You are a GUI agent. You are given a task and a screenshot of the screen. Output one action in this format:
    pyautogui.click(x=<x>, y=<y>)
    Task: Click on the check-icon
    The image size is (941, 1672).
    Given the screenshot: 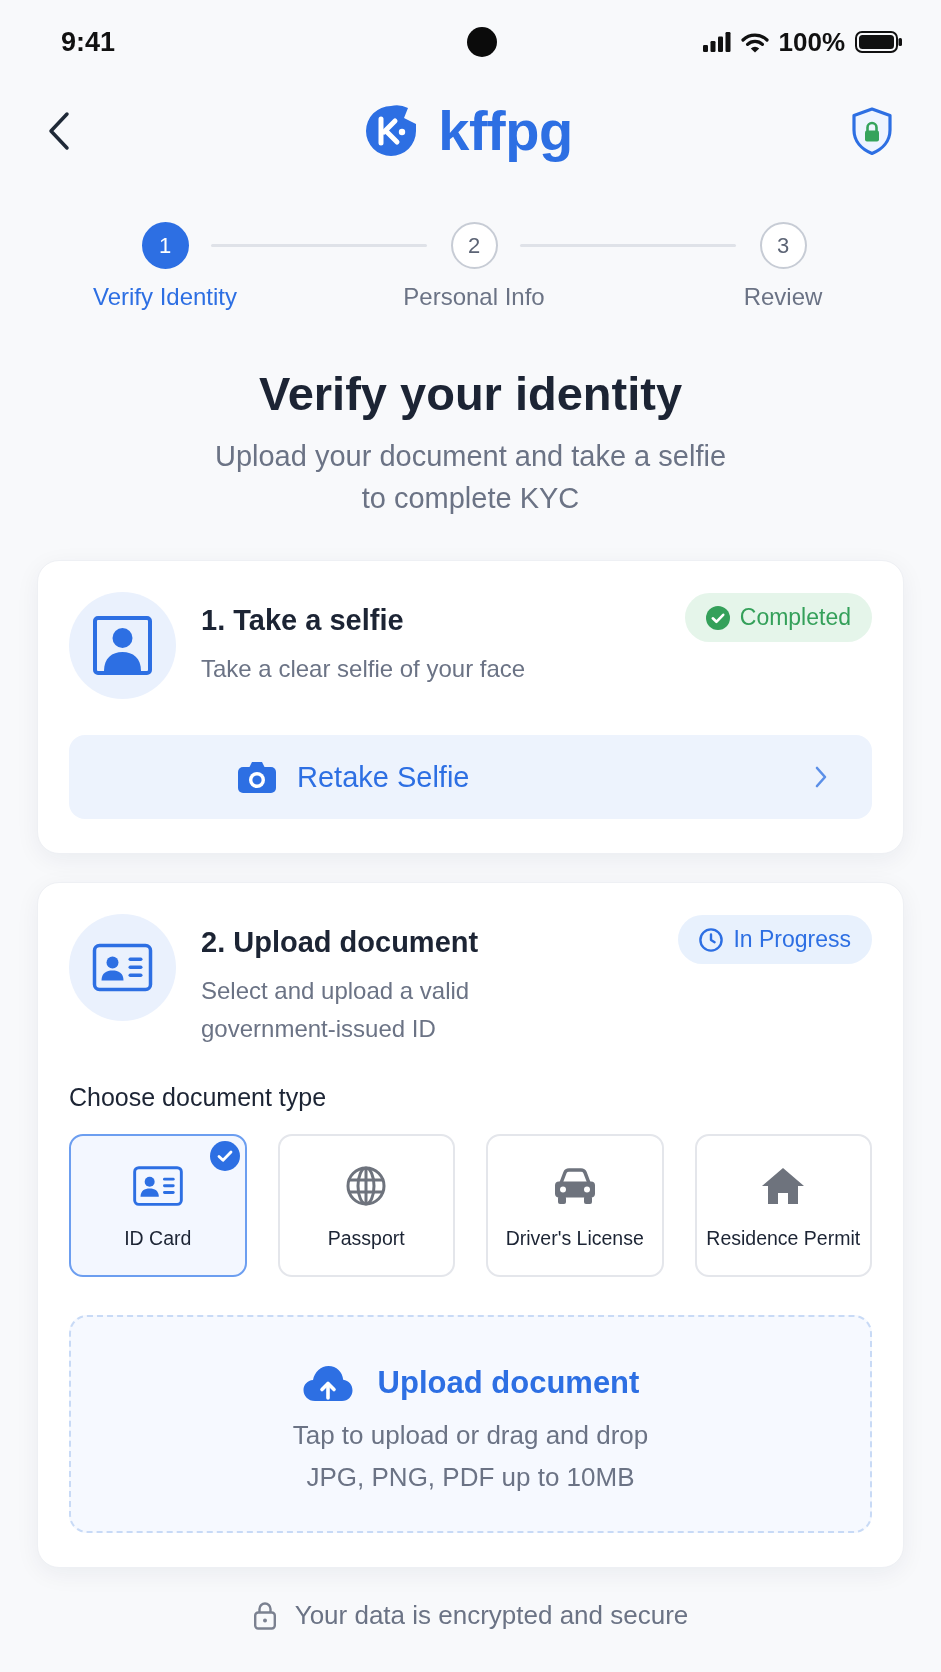 What is the action you would take?
    pyautogui.click(x=224, y=1156)
    